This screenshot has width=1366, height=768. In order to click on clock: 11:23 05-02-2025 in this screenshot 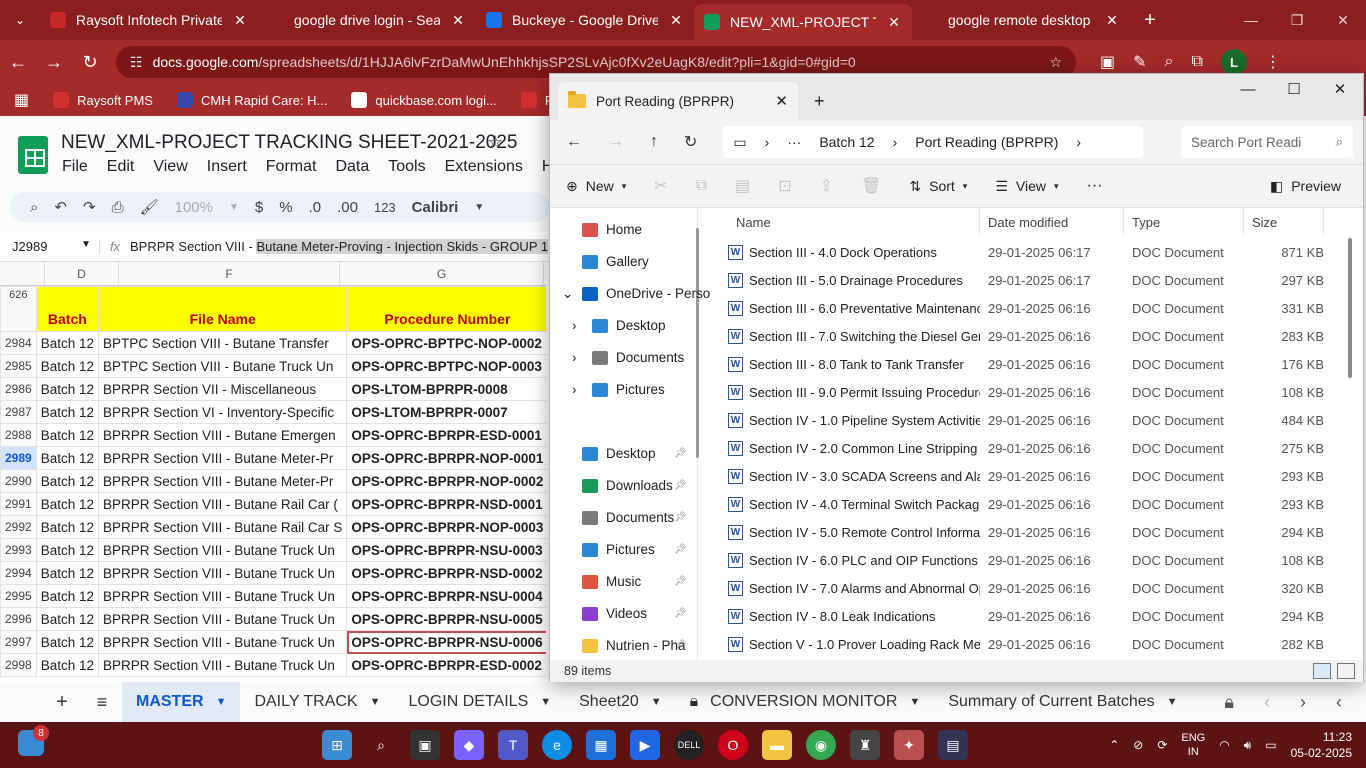, I will do `click(1321, 745)`.